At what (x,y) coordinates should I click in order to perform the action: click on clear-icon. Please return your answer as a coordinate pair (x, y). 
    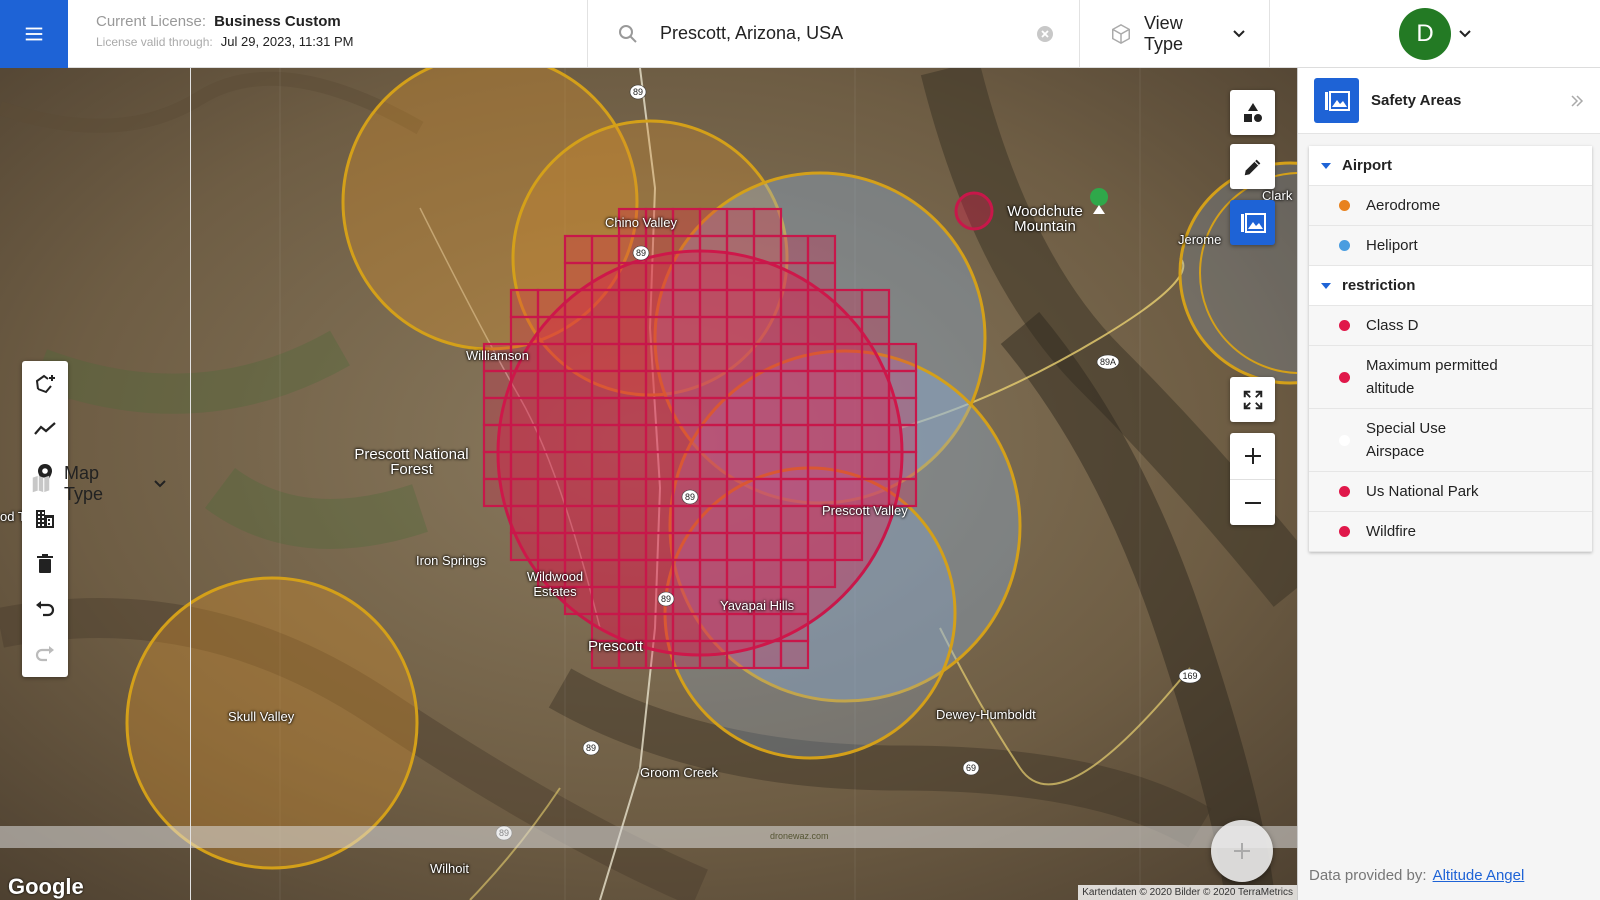
    Looking at the image, I should click on (1045, 34).